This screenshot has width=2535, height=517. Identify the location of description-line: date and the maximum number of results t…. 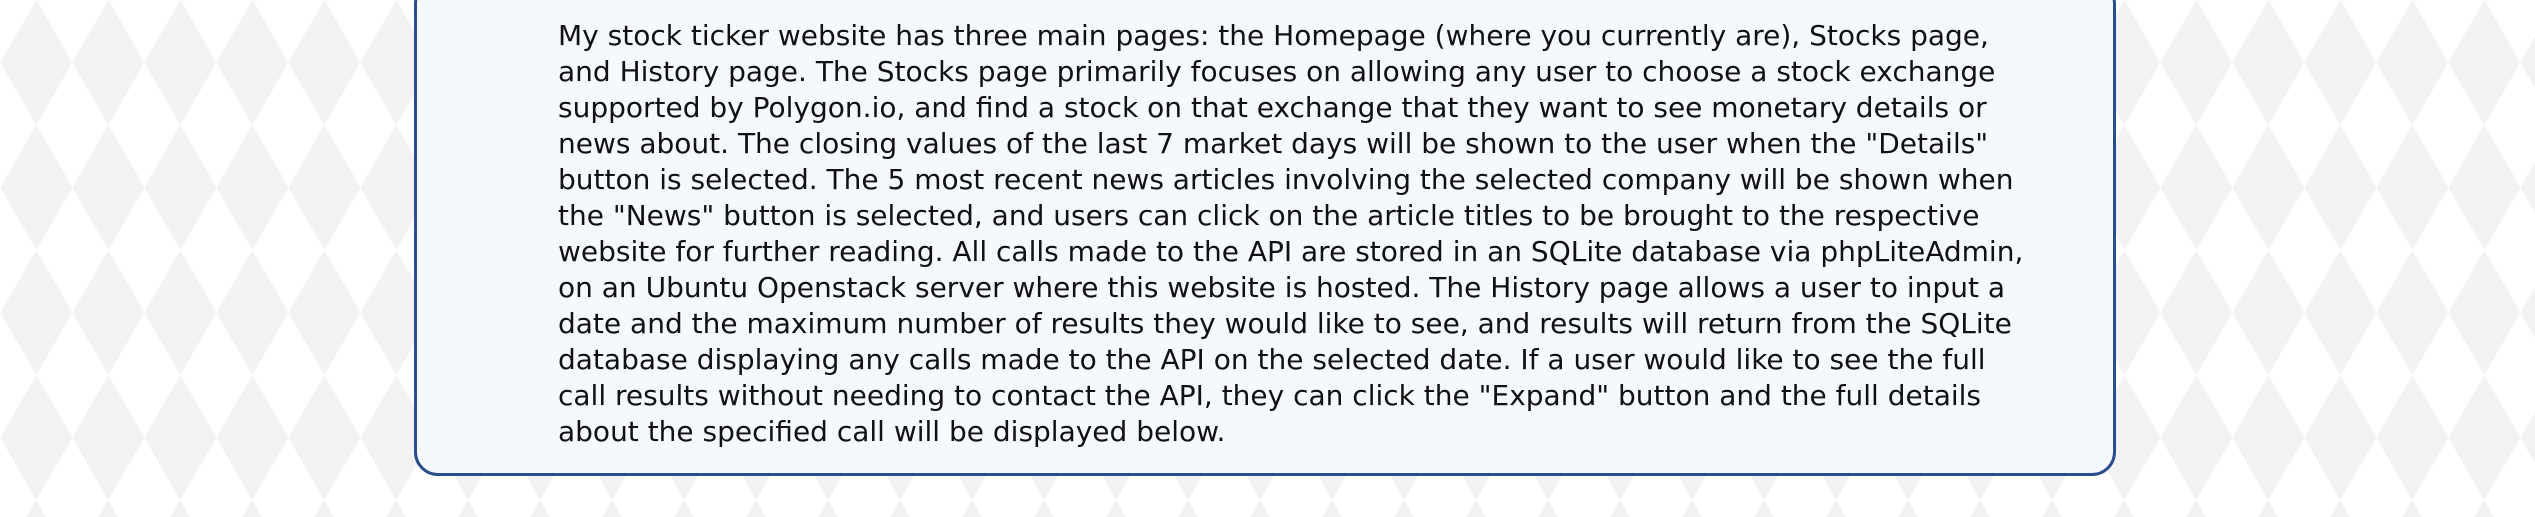
(1285, 323).